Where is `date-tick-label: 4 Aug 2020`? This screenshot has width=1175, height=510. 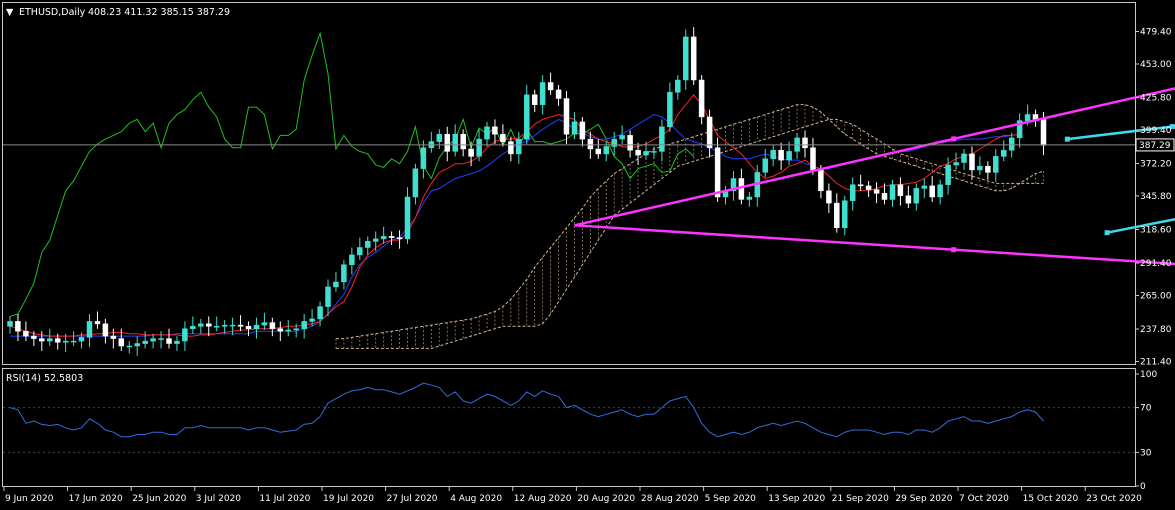
date-tick-label: 4 Aug 2020 is located at coordinates (476, 499).